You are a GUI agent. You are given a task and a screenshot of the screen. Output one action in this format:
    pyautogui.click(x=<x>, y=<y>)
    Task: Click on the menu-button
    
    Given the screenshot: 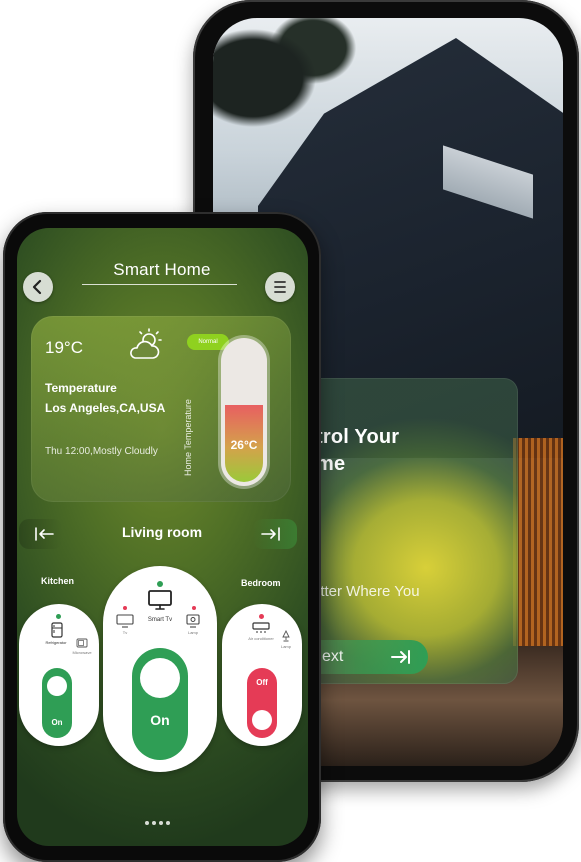 What is the action you would take?
    pyautogui.click(x=280, y=287)
    